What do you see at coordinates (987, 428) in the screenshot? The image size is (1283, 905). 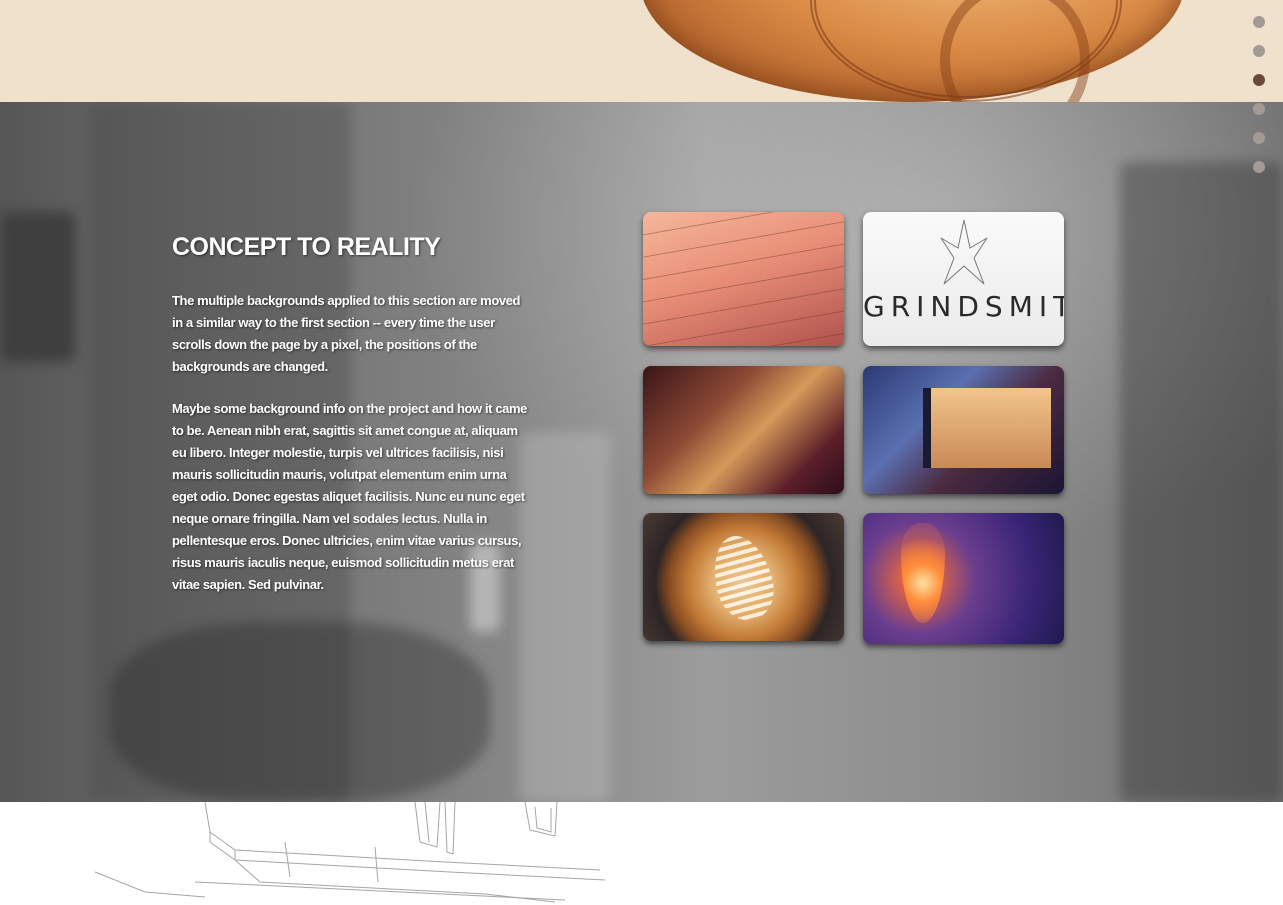 I see `cafe-window-decoration` at bounding box center [987, 428].